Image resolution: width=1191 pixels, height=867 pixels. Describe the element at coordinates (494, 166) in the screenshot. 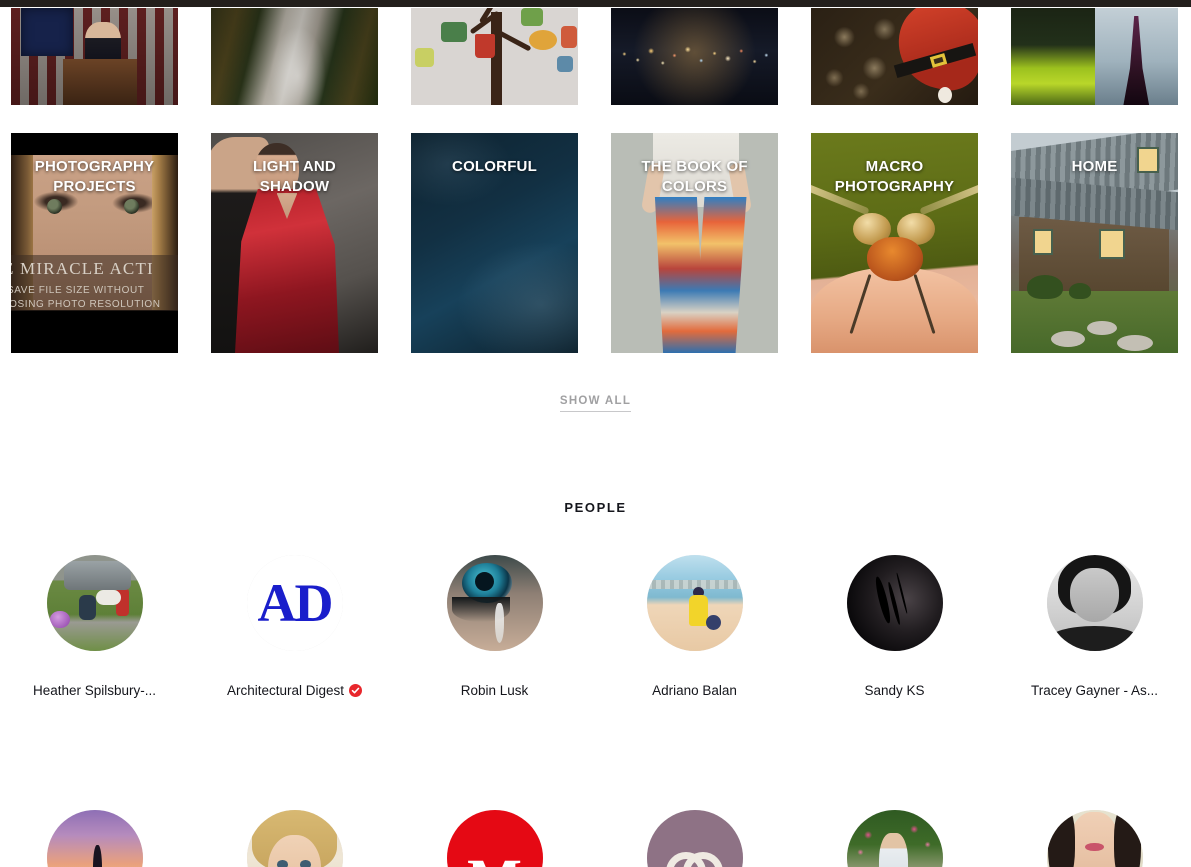

I see `gallery-card-title: COLORFUL` at that location.